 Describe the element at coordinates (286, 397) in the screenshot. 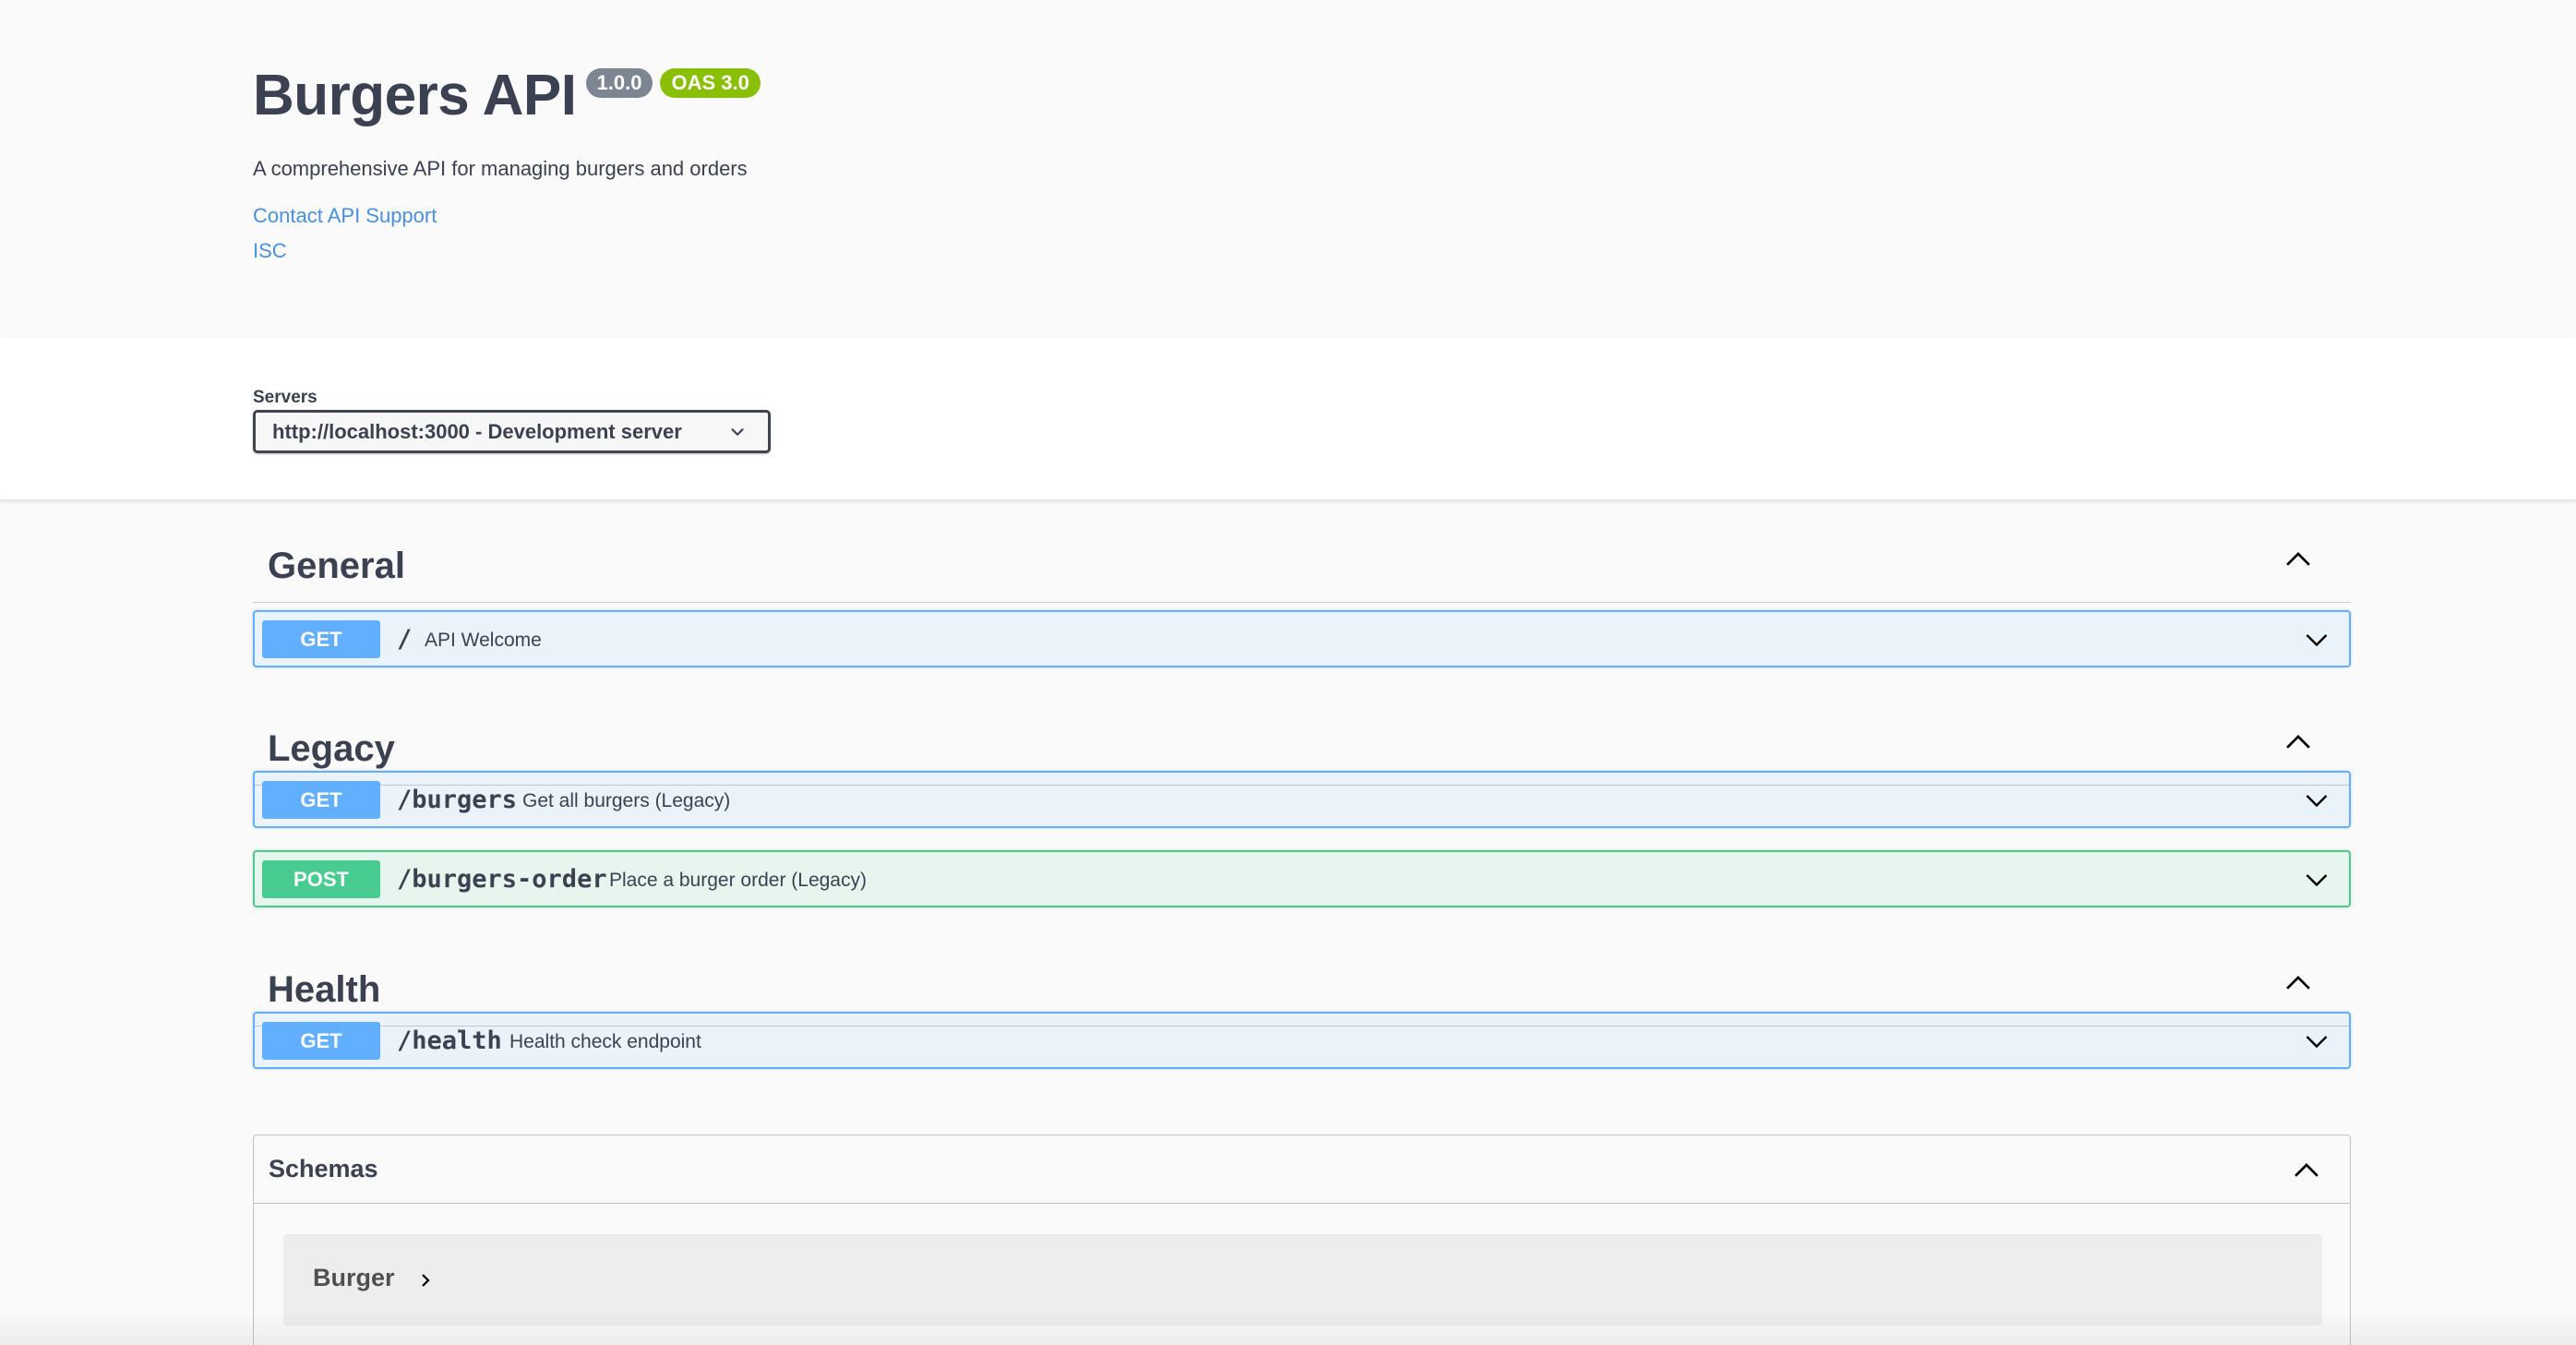

I see `servers-label: Servers` at that location.